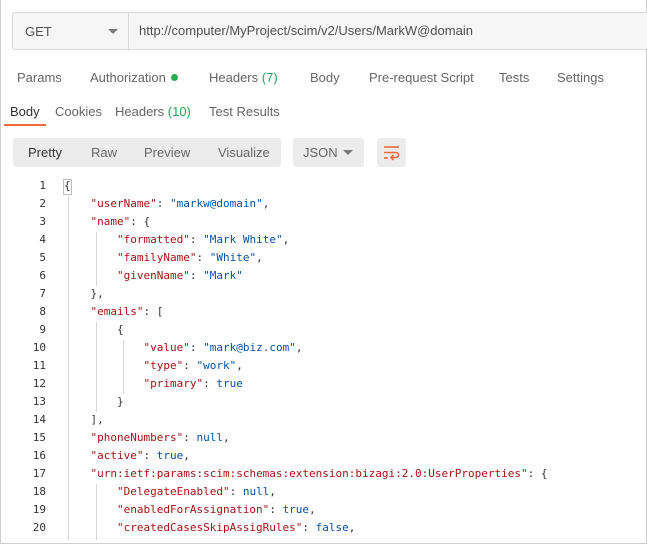  What do you see at coordinates (537, 473) in the screenshot?
I see `json-punctuation: : {` at bounding box center [537, 473].